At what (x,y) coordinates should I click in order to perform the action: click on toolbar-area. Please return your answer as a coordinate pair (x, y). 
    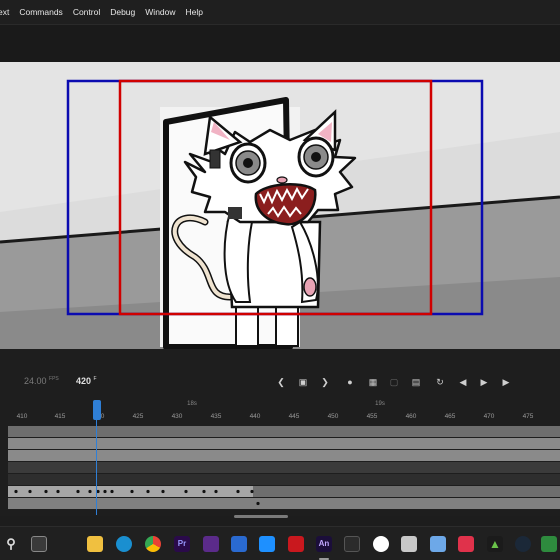
    Looking at the image, I should click on (280, 43).